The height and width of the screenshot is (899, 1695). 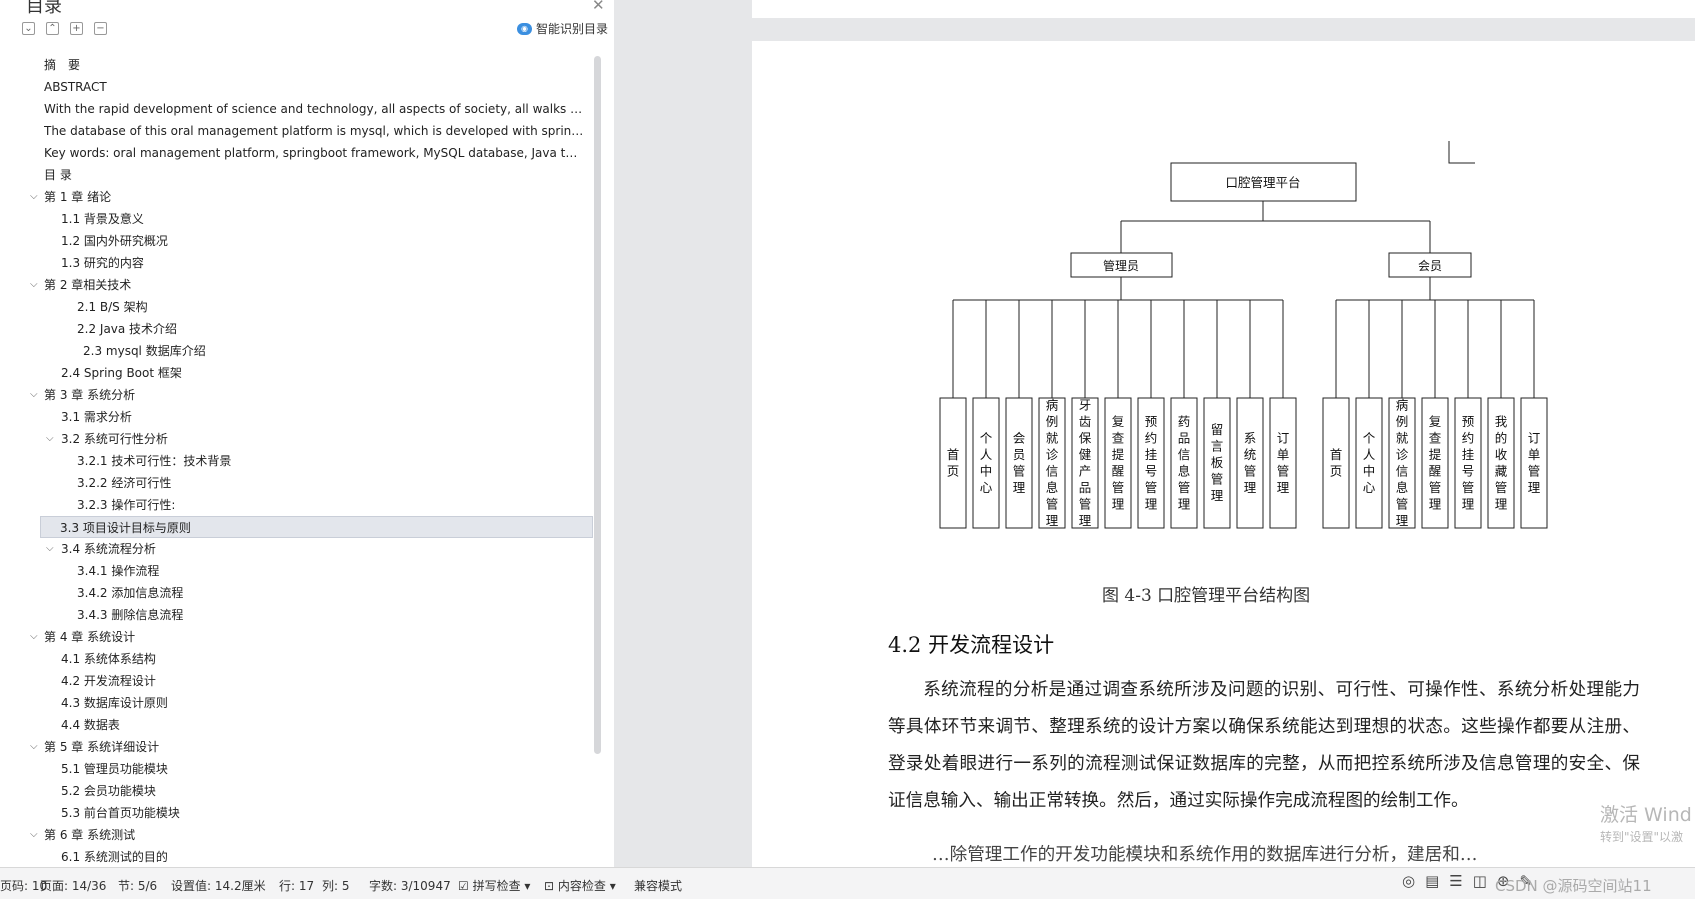 What do you see at coordinates (52, 28) in the screenshot?
I see `expand-up-icon: ⌃` at bounding box center [52, 28].